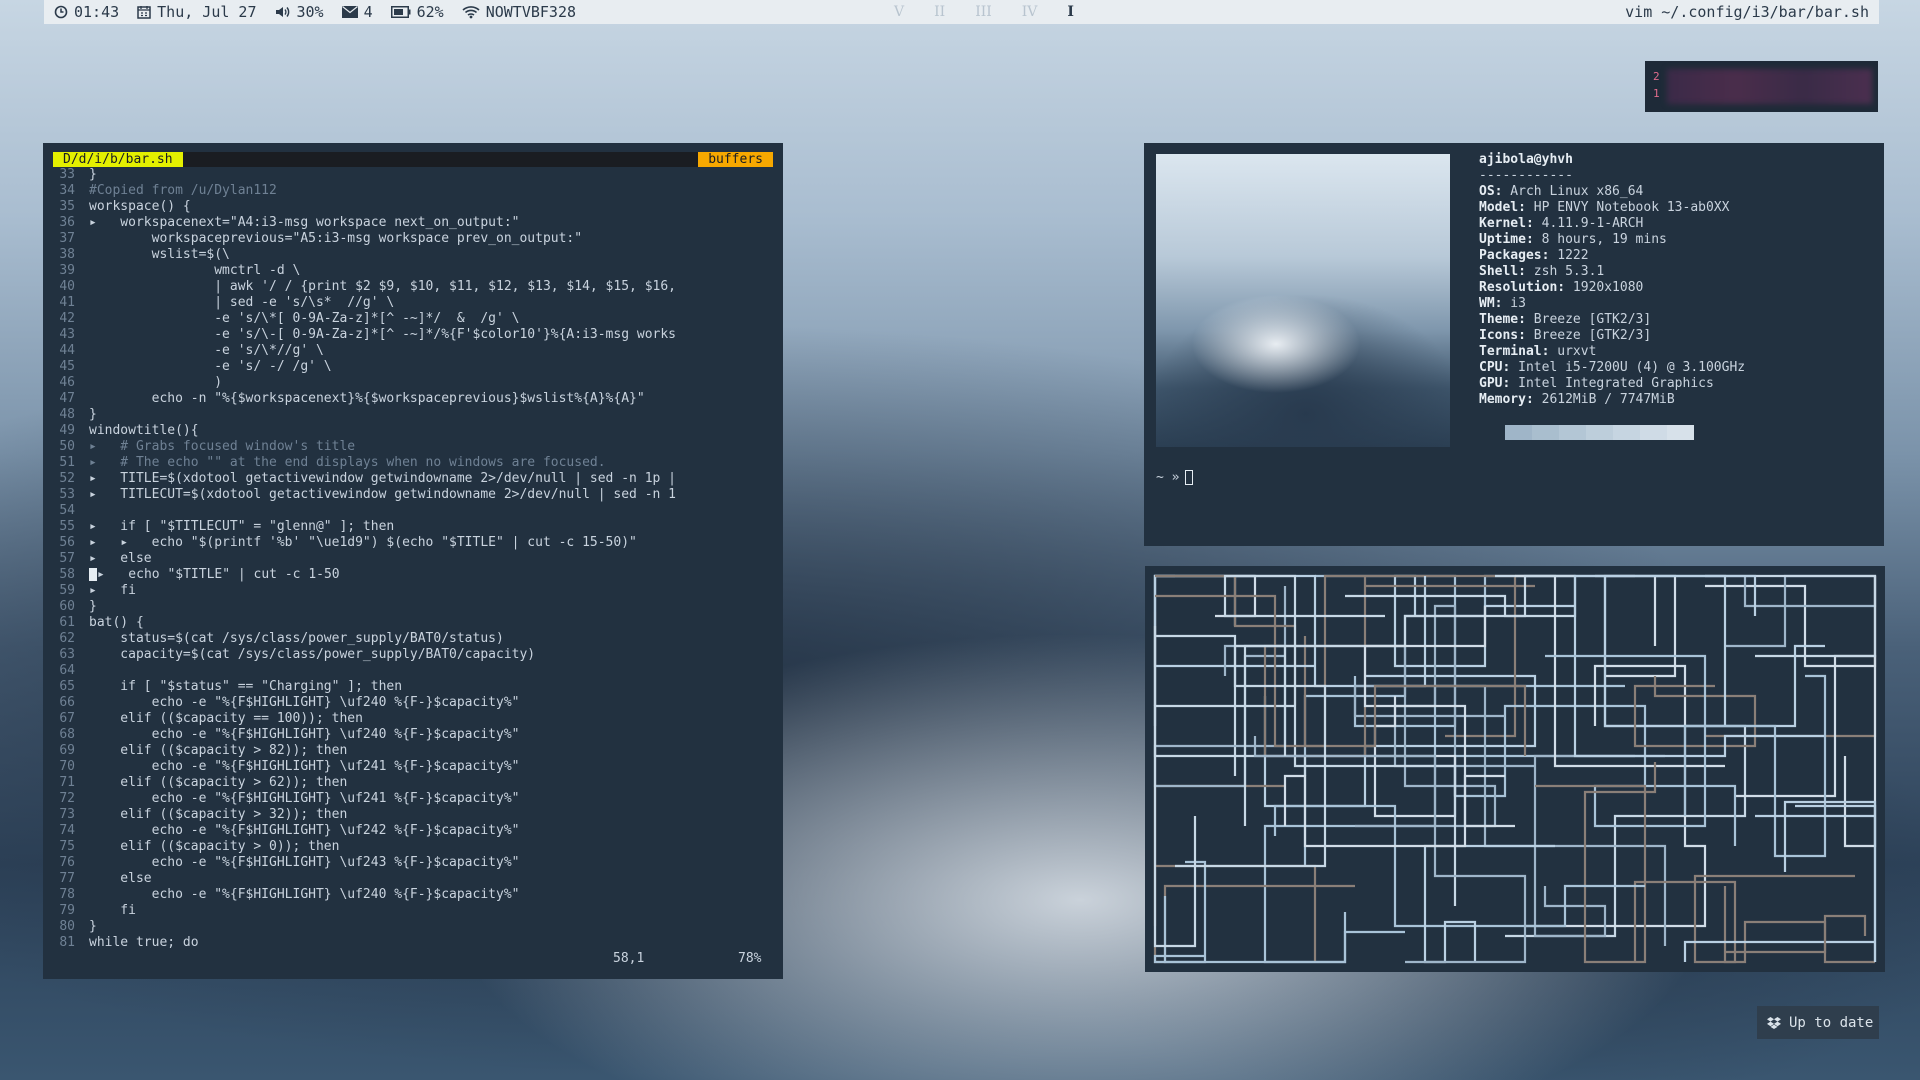  I want to click on vim-file-tab: D/d/i/b/bar.sh, so click(118, 159).